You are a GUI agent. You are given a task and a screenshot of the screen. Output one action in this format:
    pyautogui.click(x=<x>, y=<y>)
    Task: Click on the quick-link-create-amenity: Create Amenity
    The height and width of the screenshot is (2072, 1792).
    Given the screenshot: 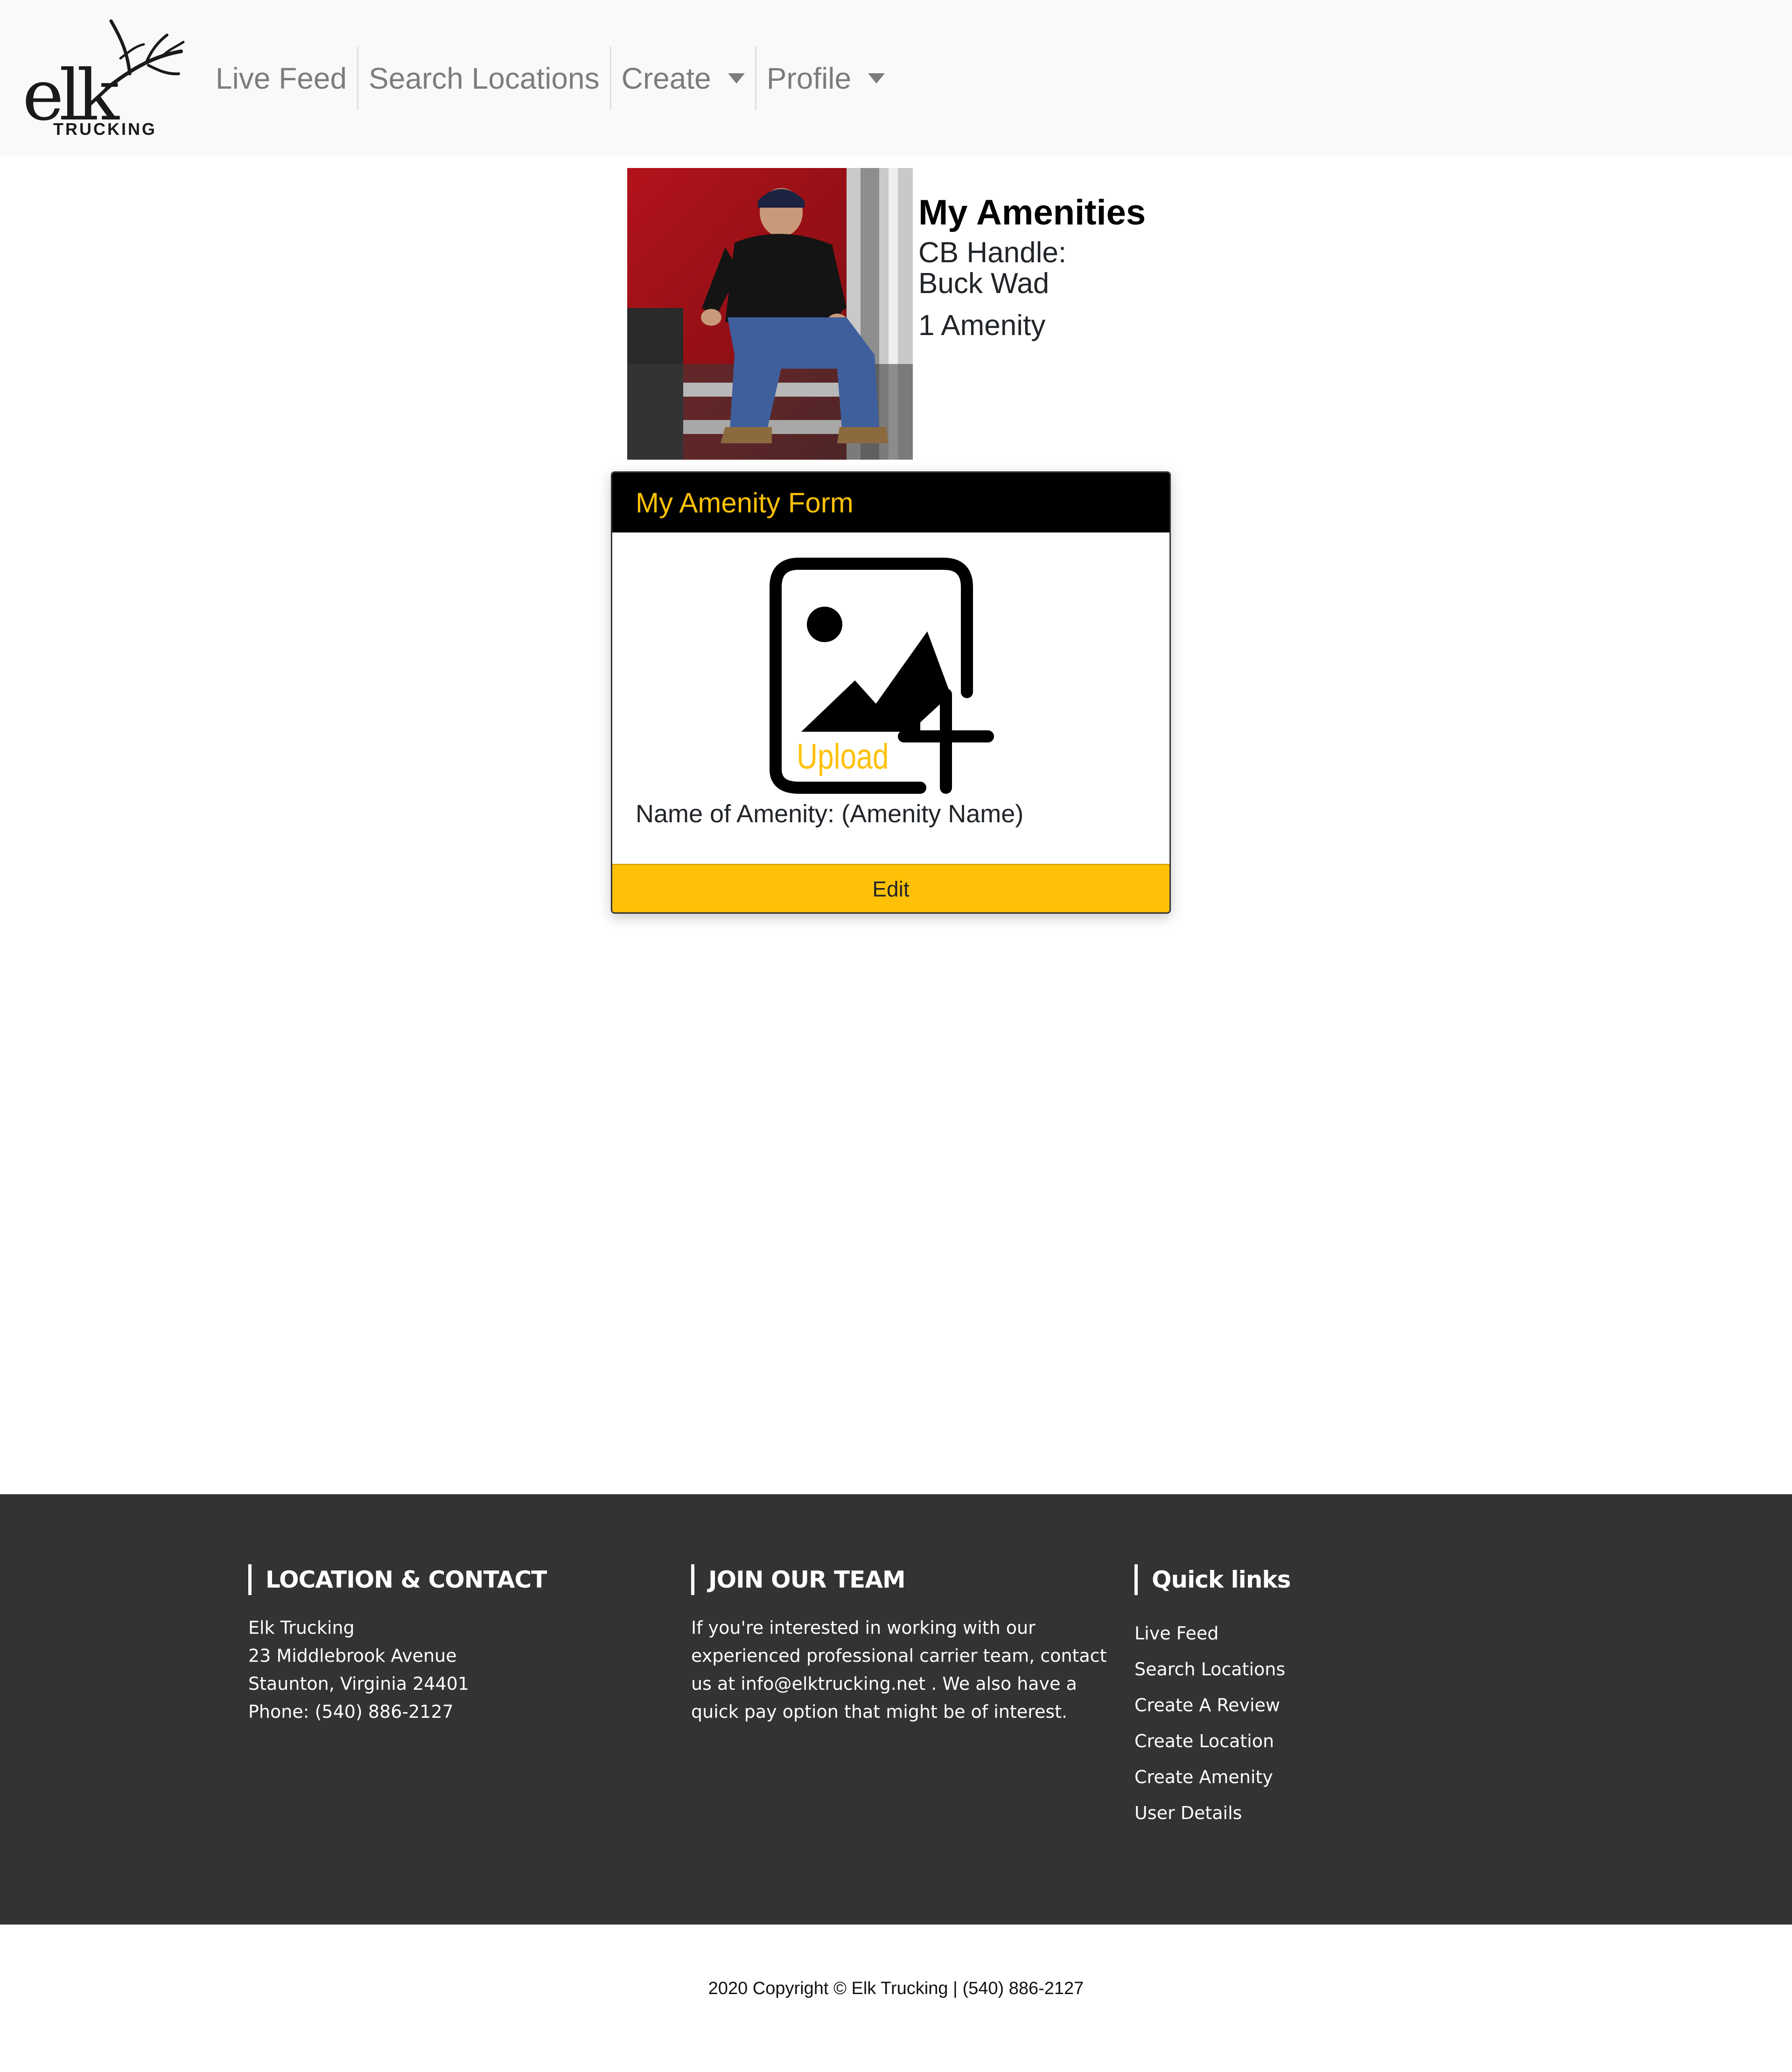 What is the action you would take?
    pyautogui.click(x=1212, y=1777)
    